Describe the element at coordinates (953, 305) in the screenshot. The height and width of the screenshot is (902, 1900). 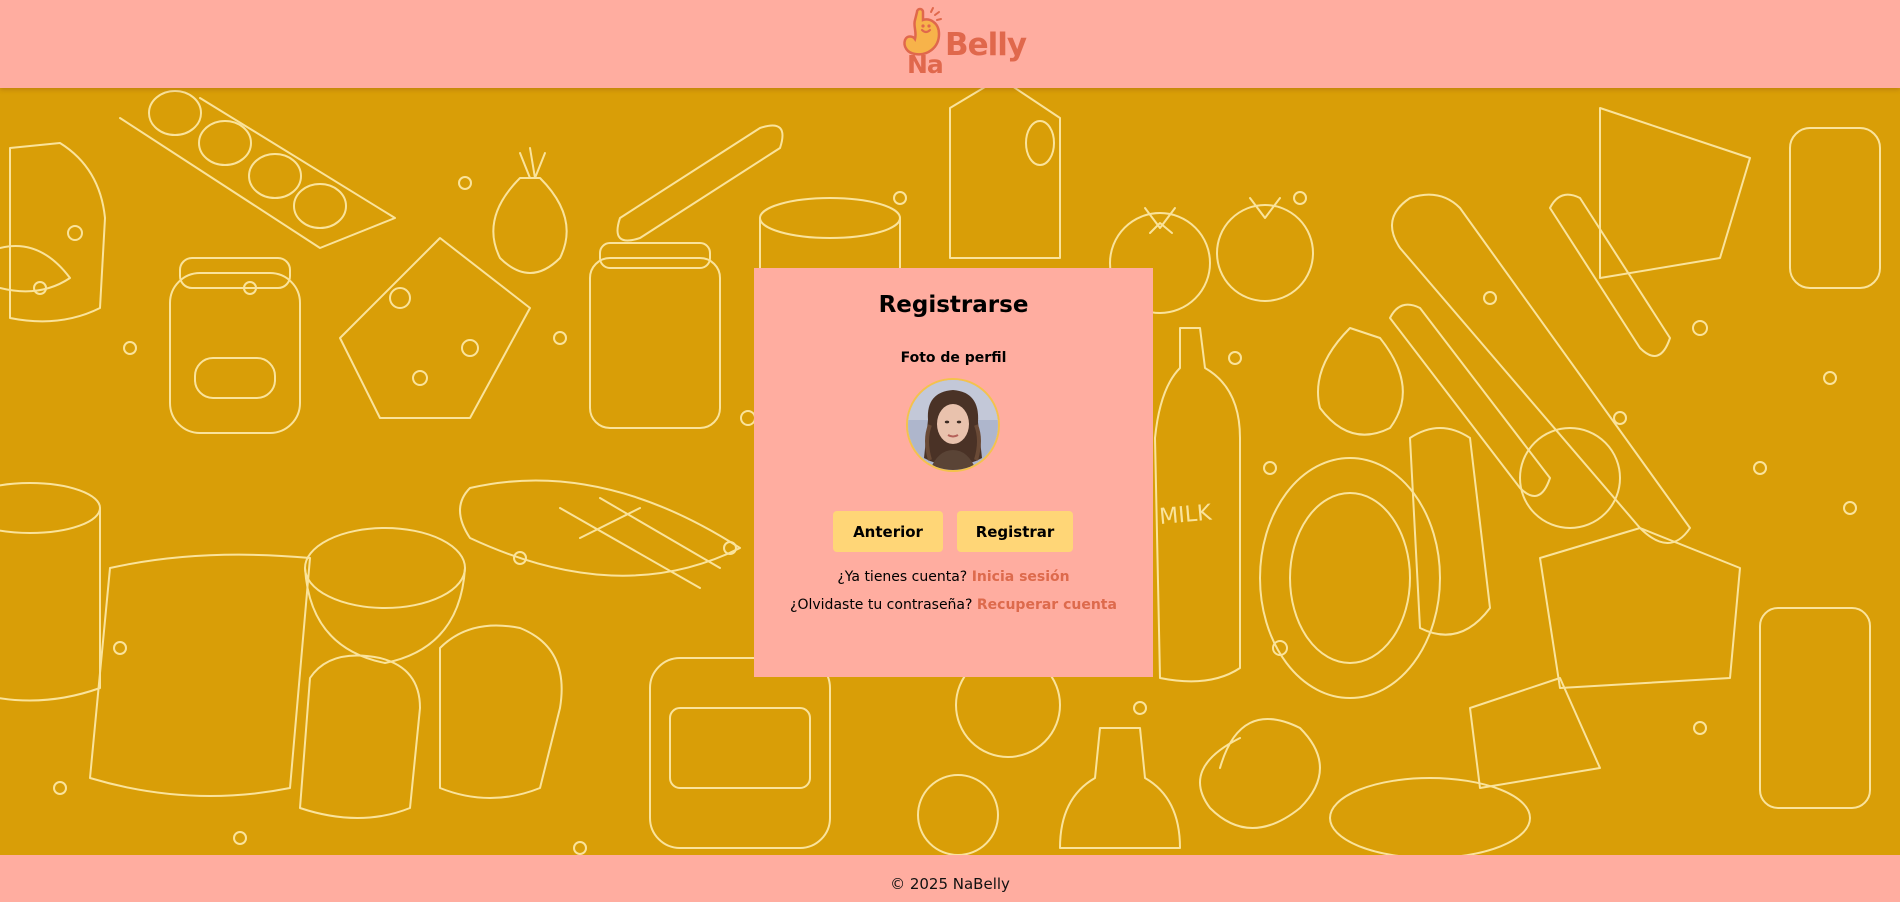
I see `register-title: Registrarse` at that location.